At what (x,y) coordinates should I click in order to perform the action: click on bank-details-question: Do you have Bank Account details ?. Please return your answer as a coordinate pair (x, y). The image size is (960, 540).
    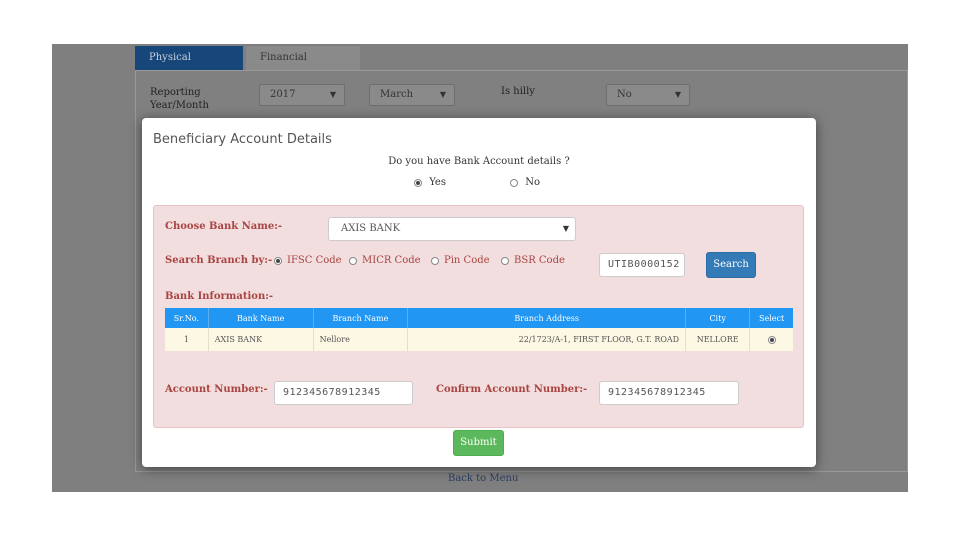
    Looking at the image, I should click on (479, 161).